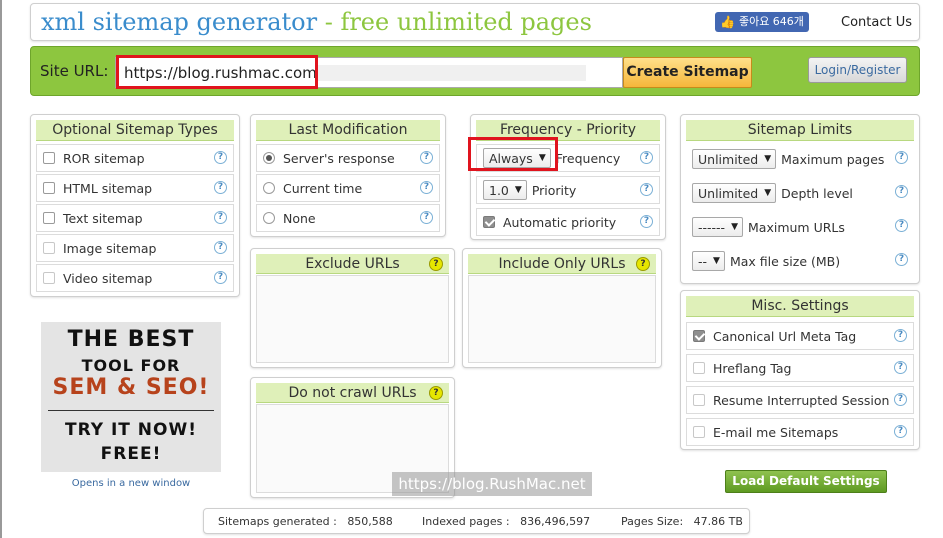  I want to click on misc-hreflang: Hreflang Tag?, so click(800, 368).